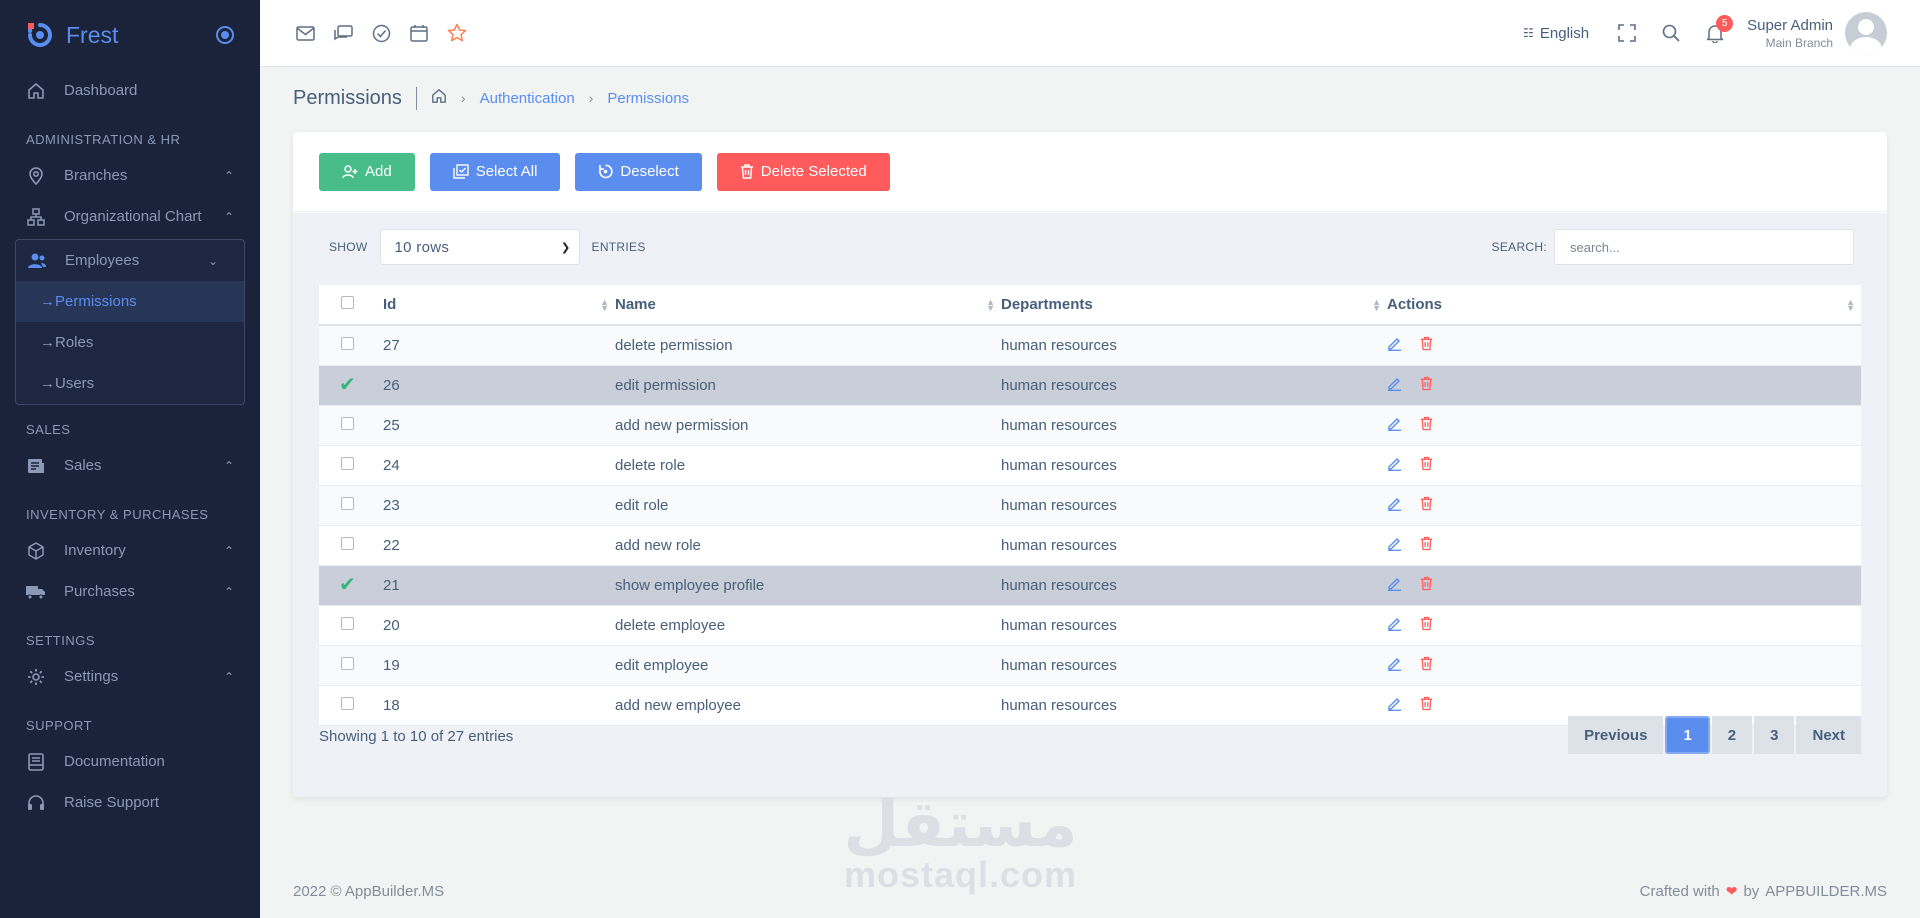  What do you see at coordinates (1828, 735) in the screenshot?
I see `pagination-next: Next` at bounding box center [1828, 735].